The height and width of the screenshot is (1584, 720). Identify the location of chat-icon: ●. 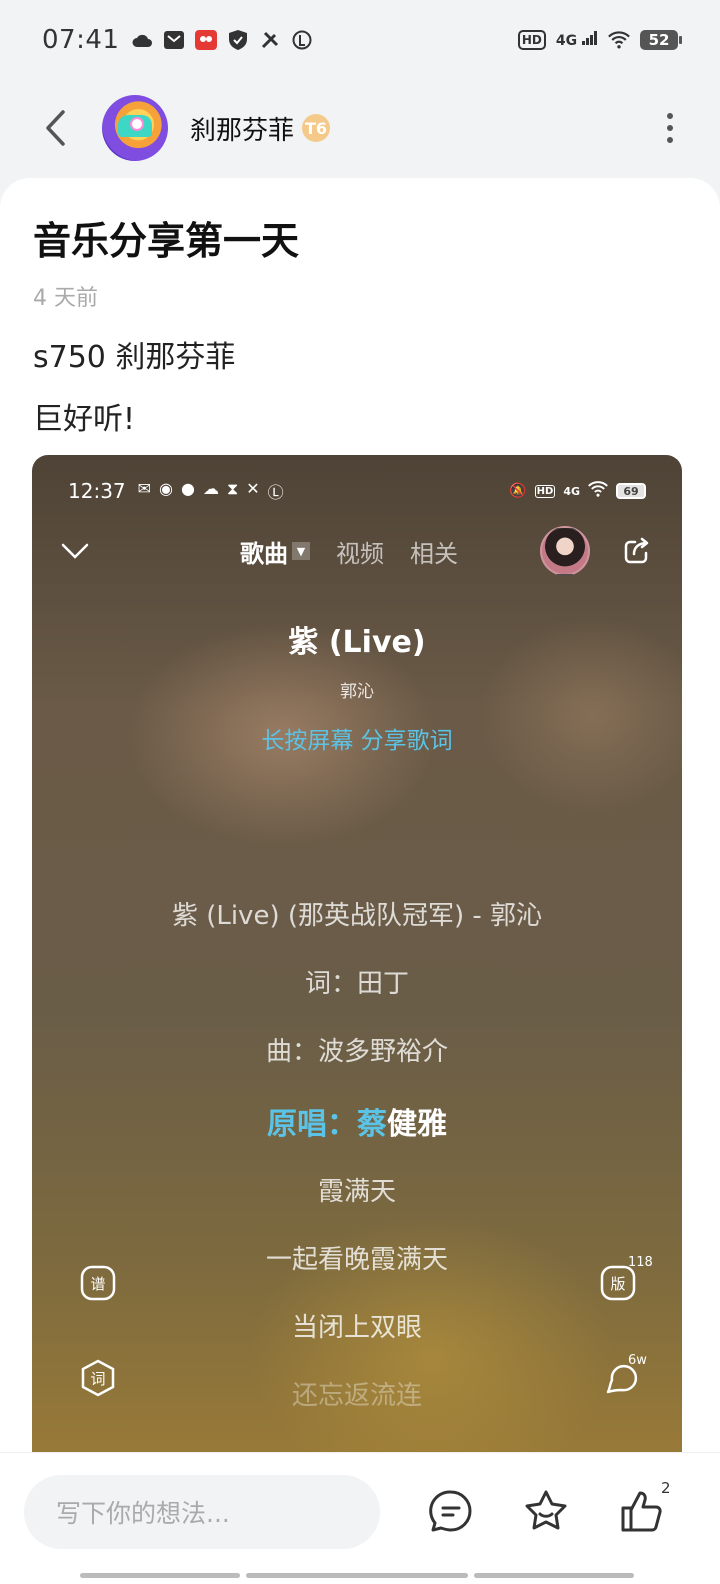
(188, 488).